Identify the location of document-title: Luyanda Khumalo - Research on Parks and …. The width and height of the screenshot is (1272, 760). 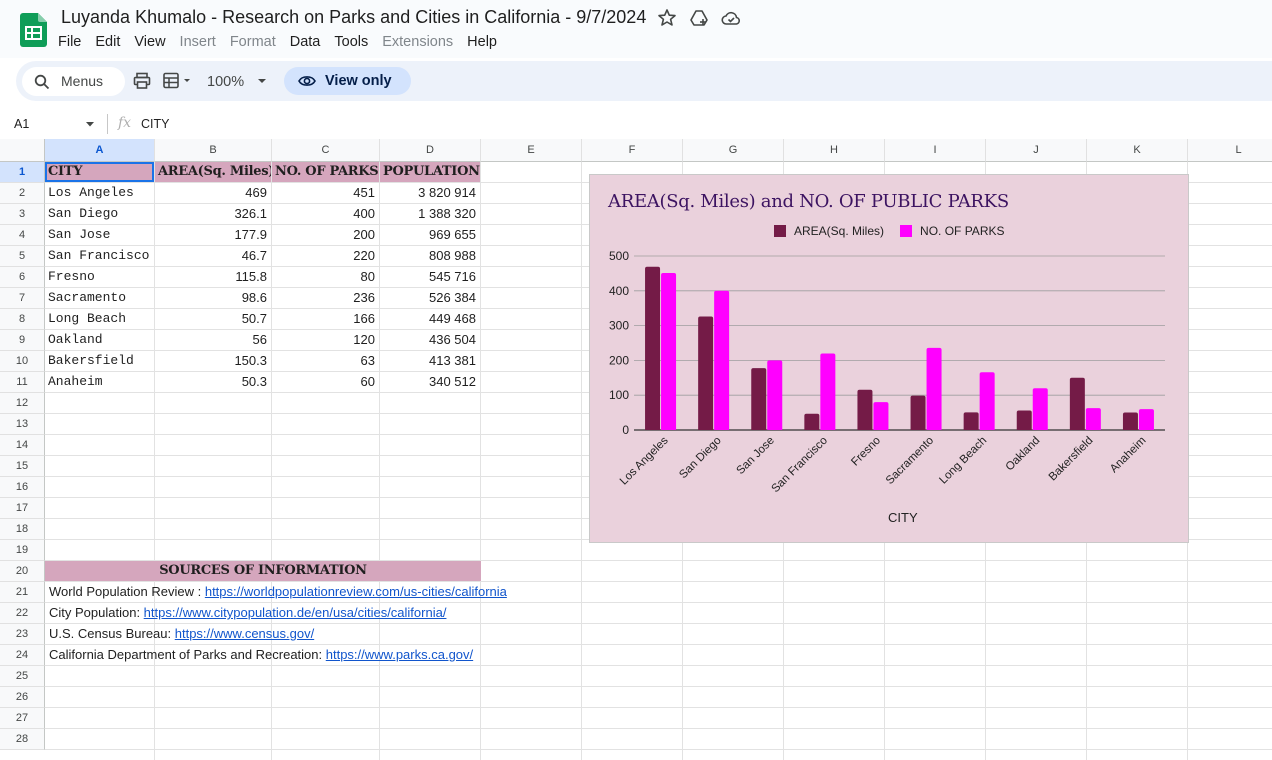
(353, 17).